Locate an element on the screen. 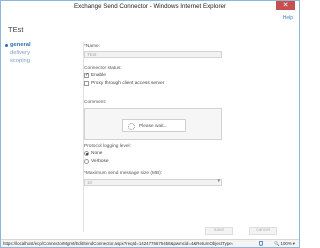 The height and width of the screenshot is (248, 320). nav-item-label: general is located at coordinates (20, 45).